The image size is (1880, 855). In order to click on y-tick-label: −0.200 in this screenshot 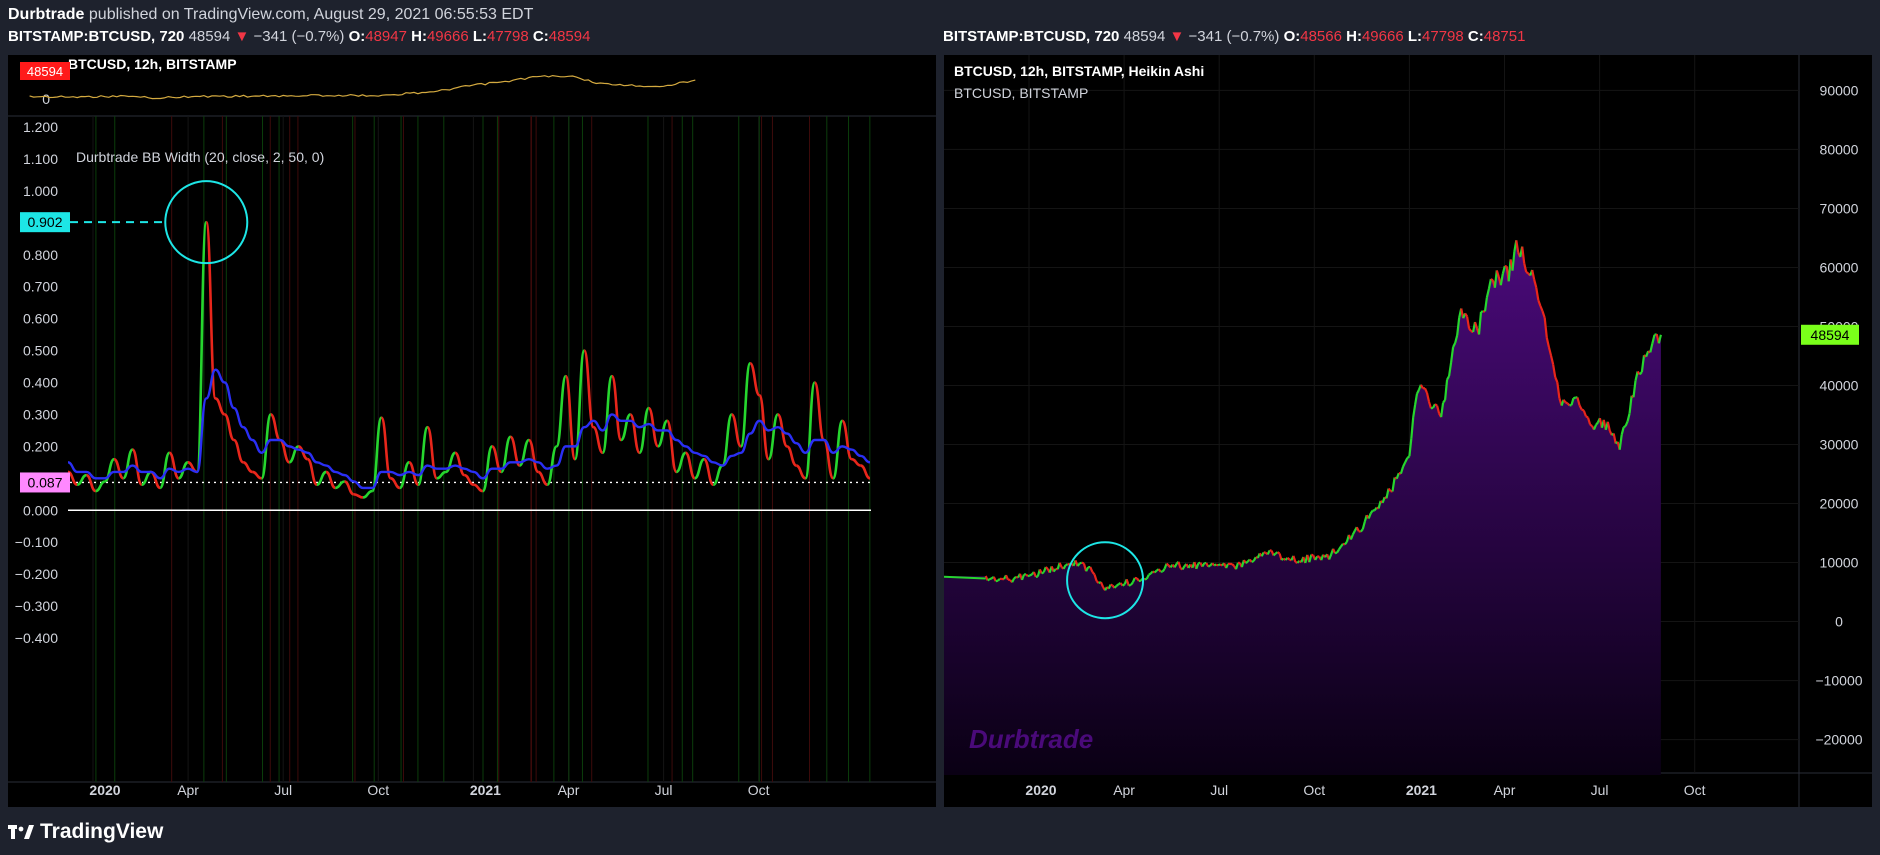, I will do `click(36, 574)`.